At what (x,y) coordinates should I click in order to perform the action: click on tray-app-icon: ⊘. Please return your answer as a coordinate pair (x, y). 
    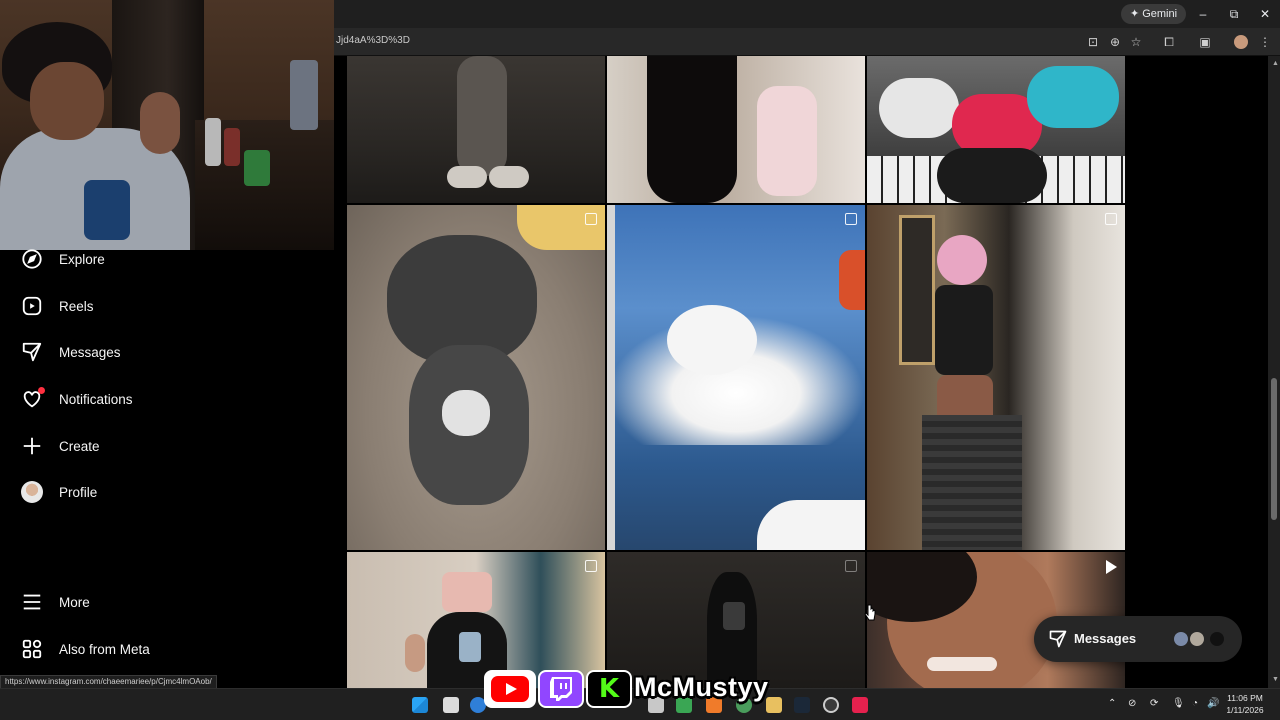
    Looking at the image, I should click on (1132, 703).